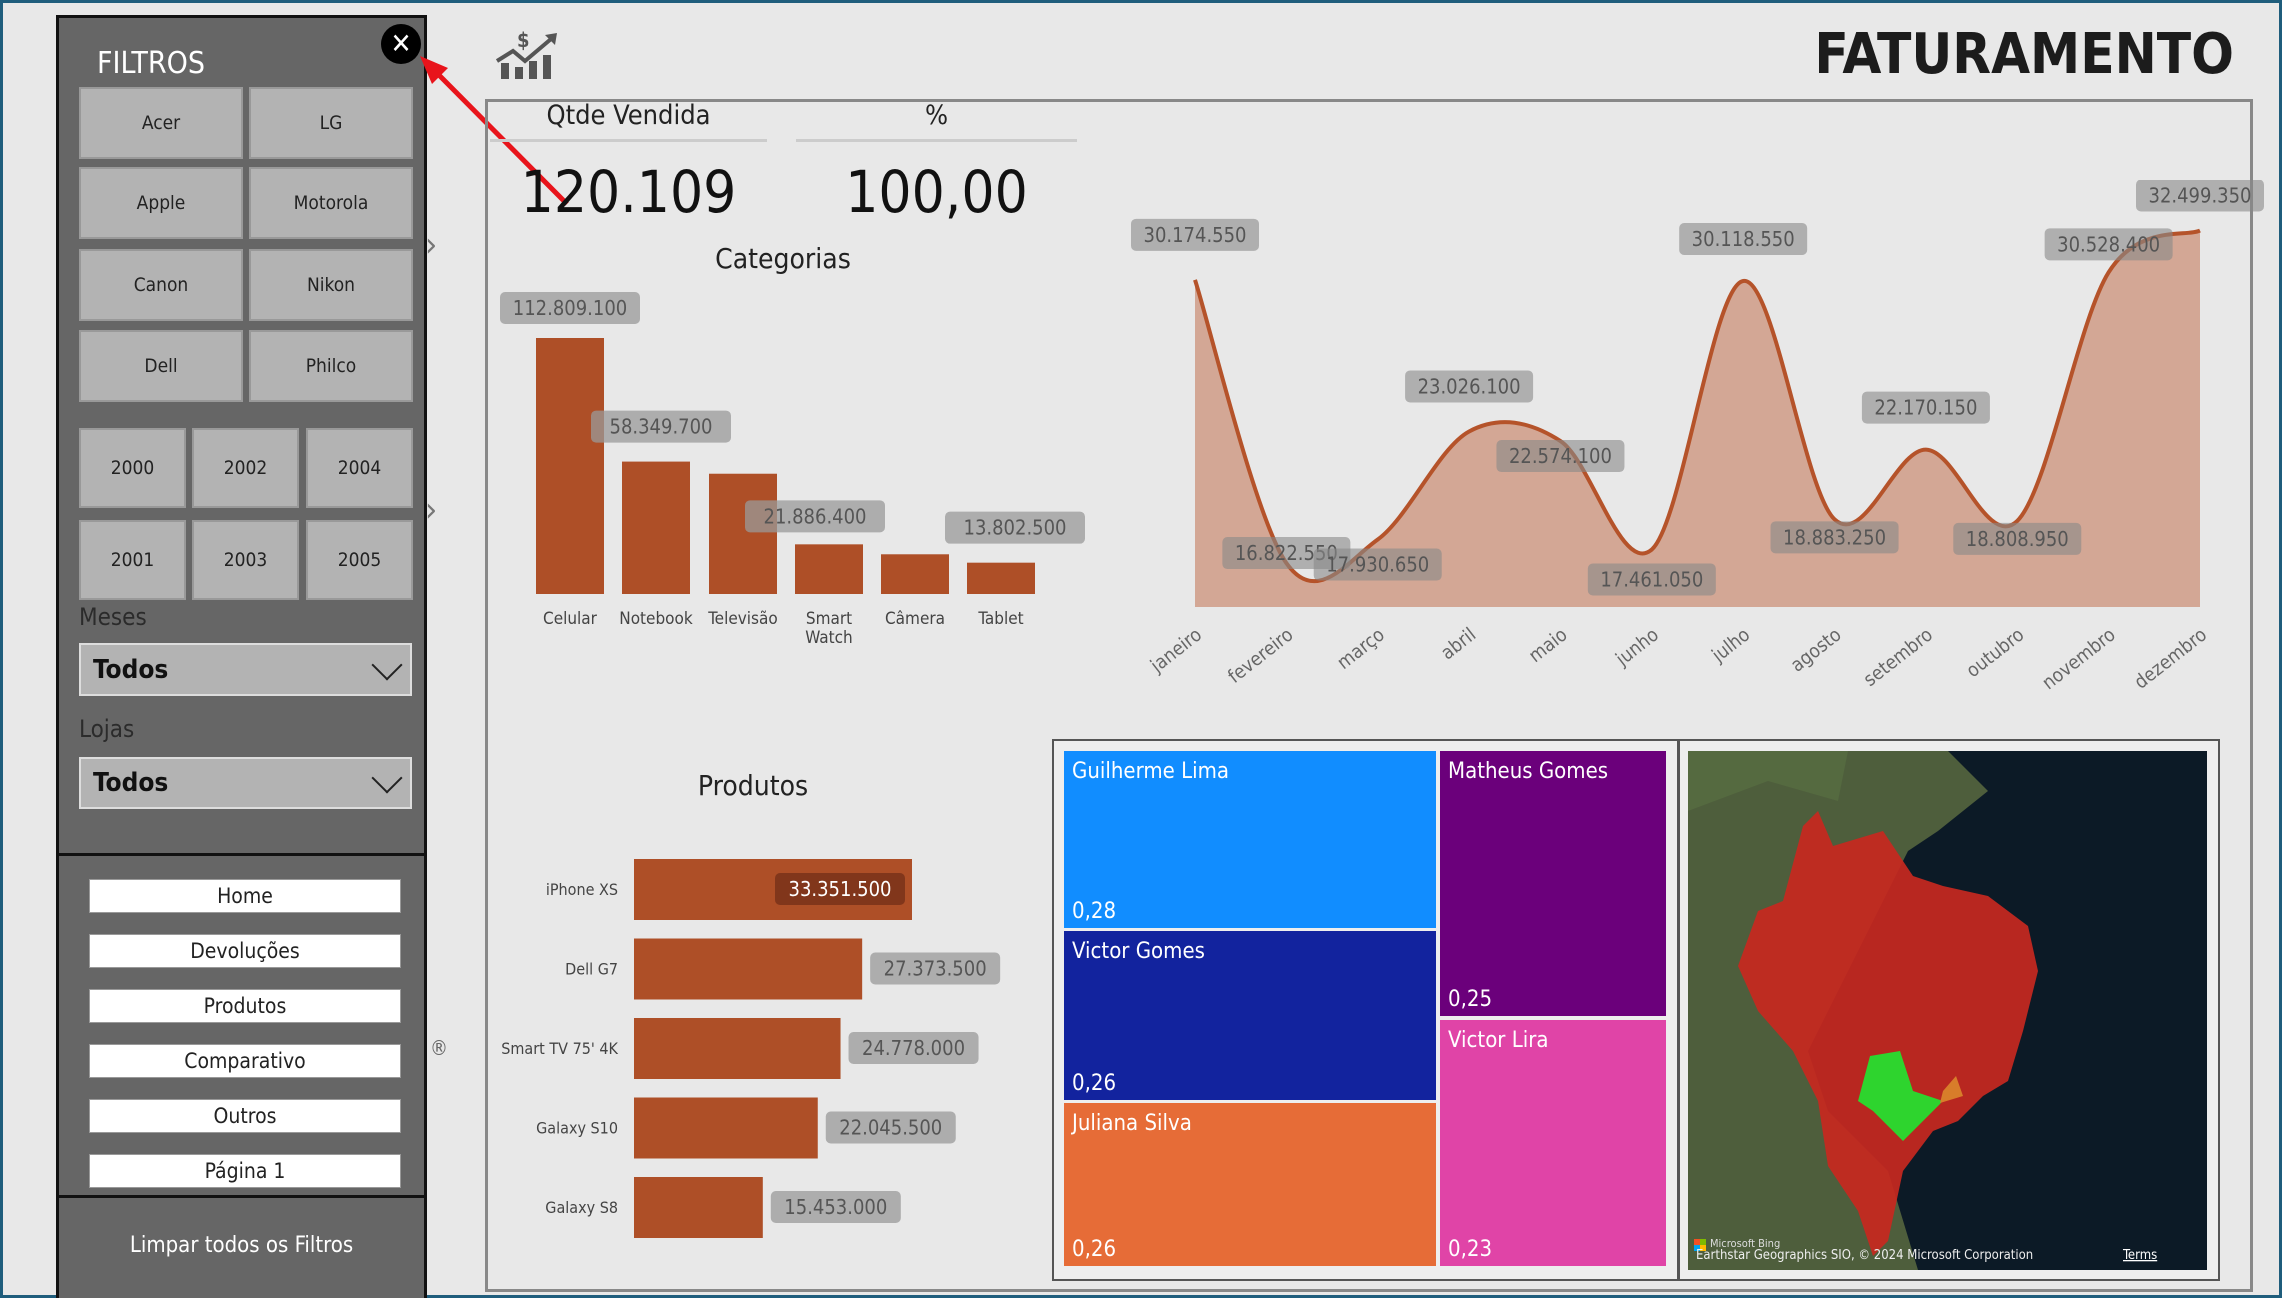  Describe the element at coordinates (1250, 1184) in the screenshot. I see `treemap-tile: Juliana Silva 0,26` at that location.